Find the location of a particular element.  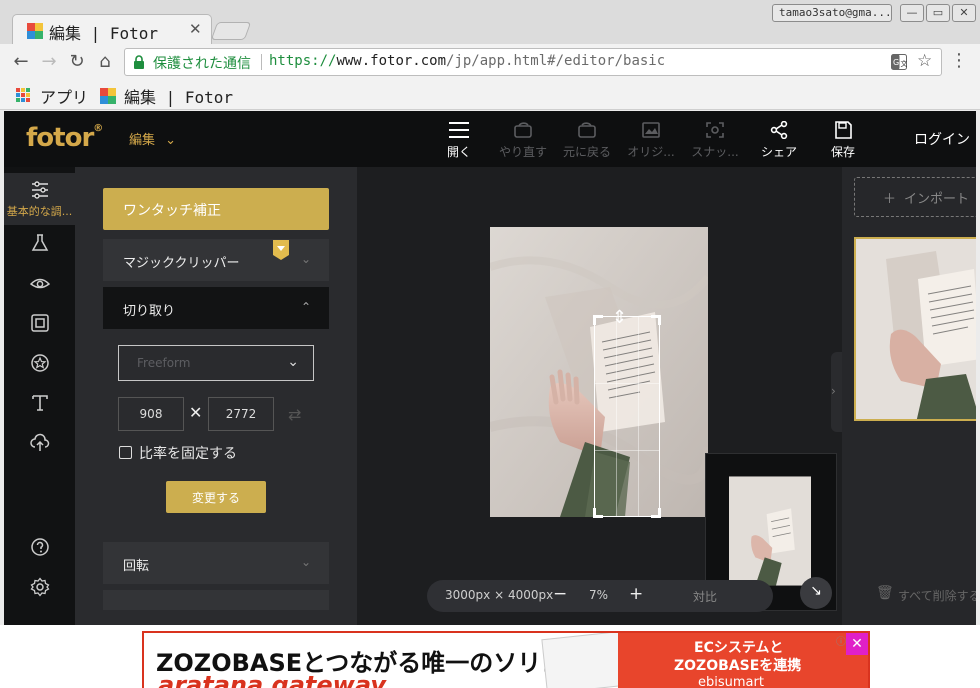

image-library-panel: ＋ インポート 🗑 すべて削除する is located at coordinates (909, 396).